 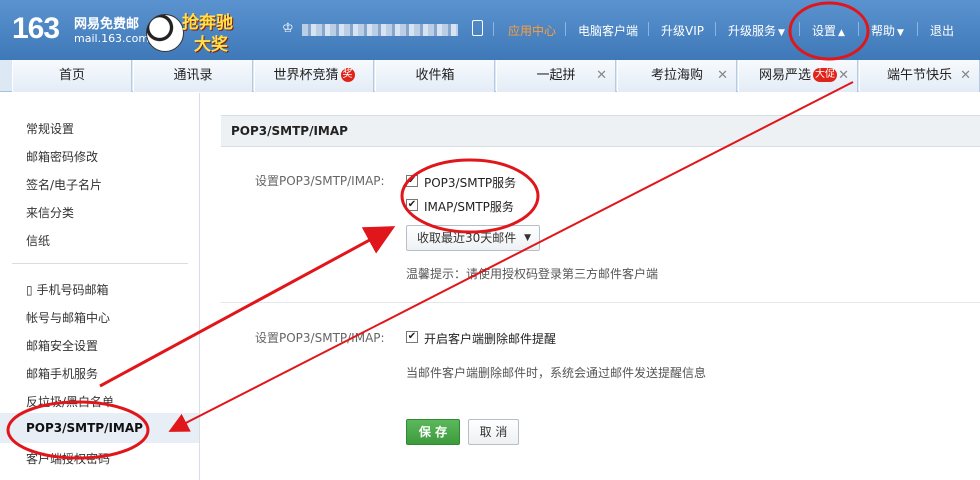 I want to click on sidebar-item-antispam: 反垃圾/黑白名单, so click(x=70, y=401).